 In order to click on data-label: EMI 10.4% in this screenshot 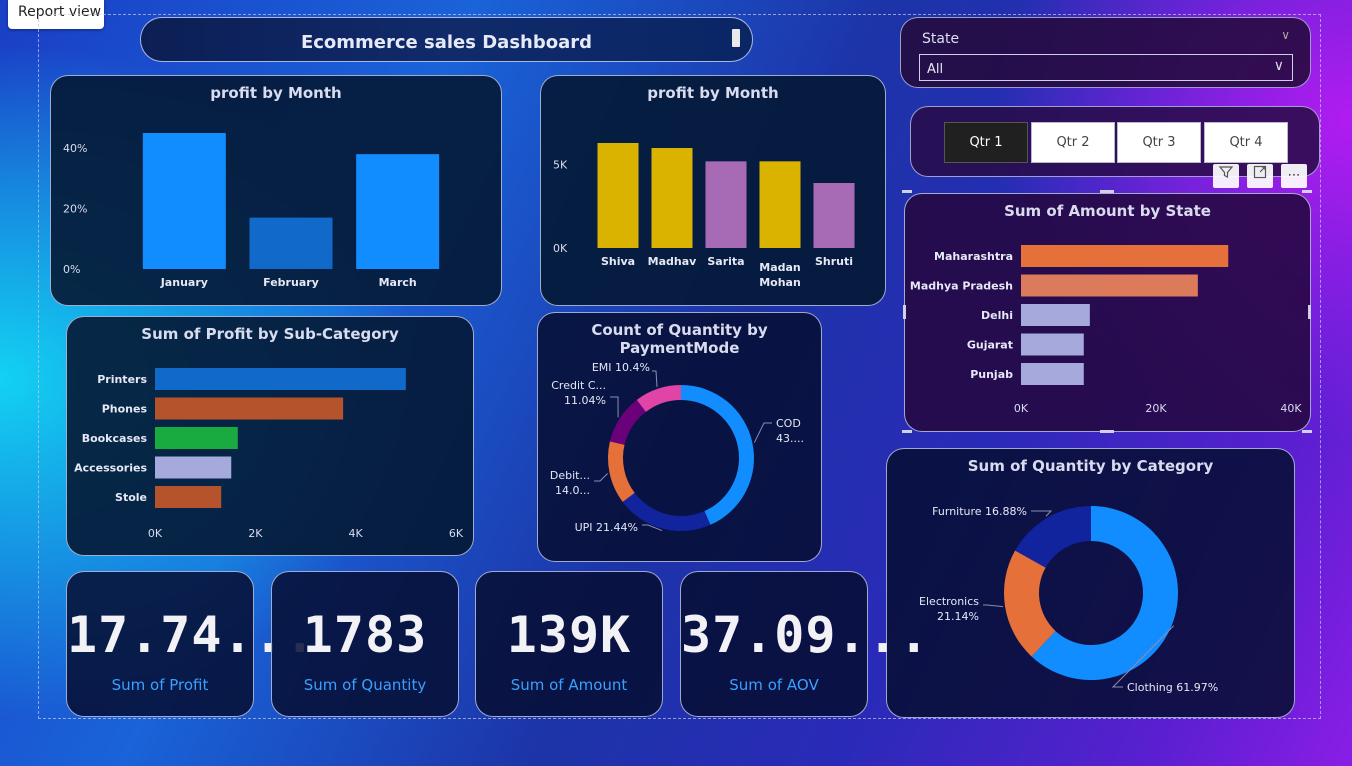, I will do `click(621, 367)`.